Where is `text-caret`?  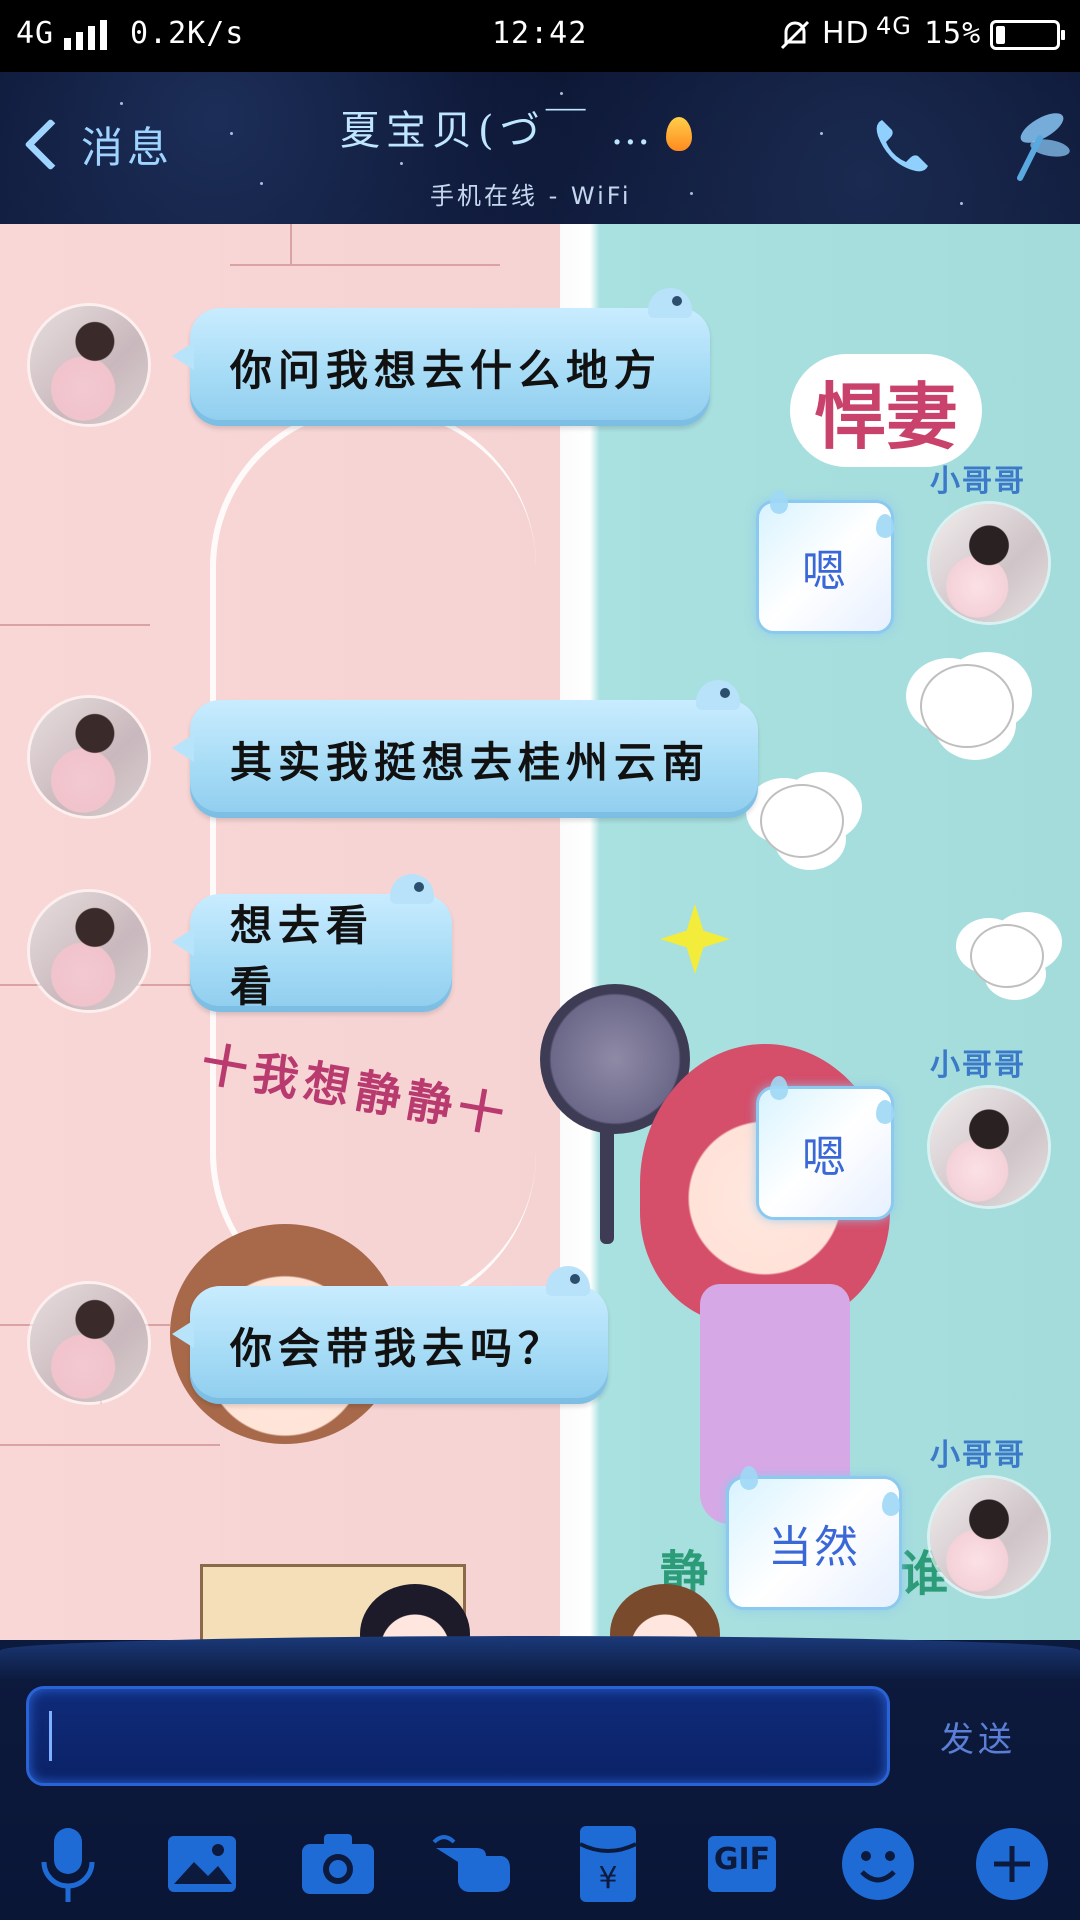 text-caret is located at coordinates (50, 1736).